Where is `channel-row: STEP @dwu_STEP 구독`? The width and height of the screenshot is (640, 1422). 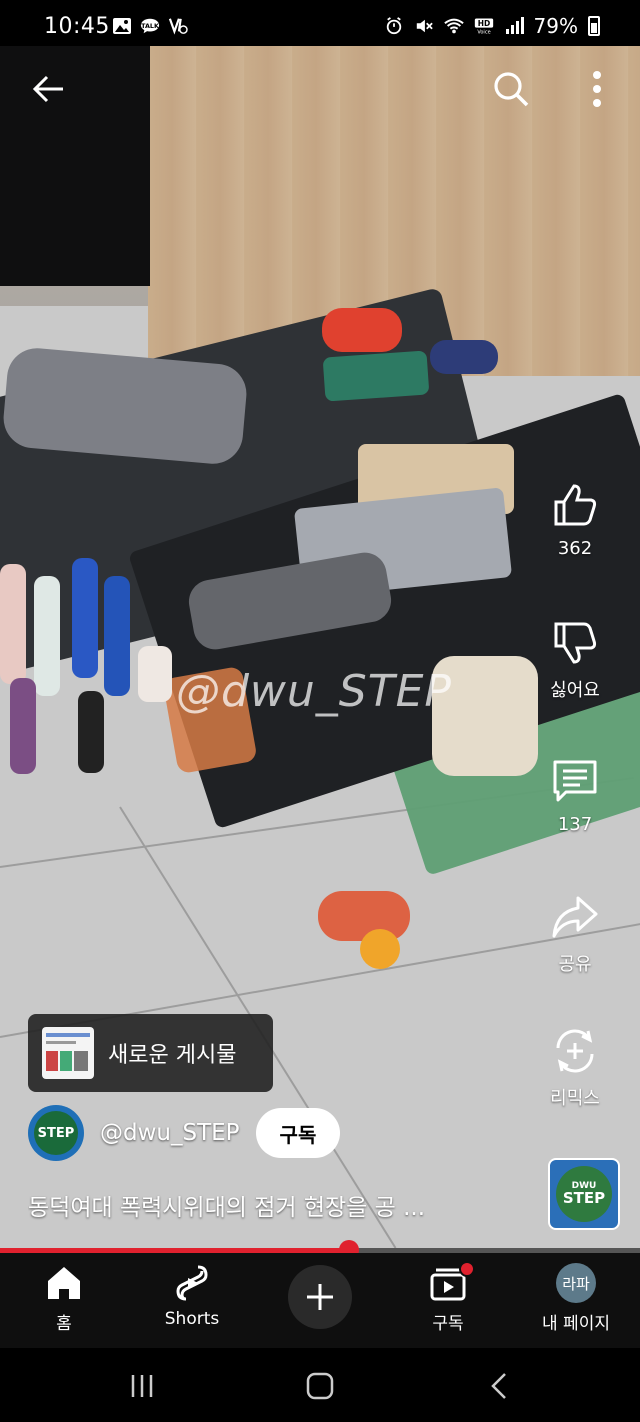 channel-row: STEP @dwu_STEP 구독 is located at coordinates (184, 1133).